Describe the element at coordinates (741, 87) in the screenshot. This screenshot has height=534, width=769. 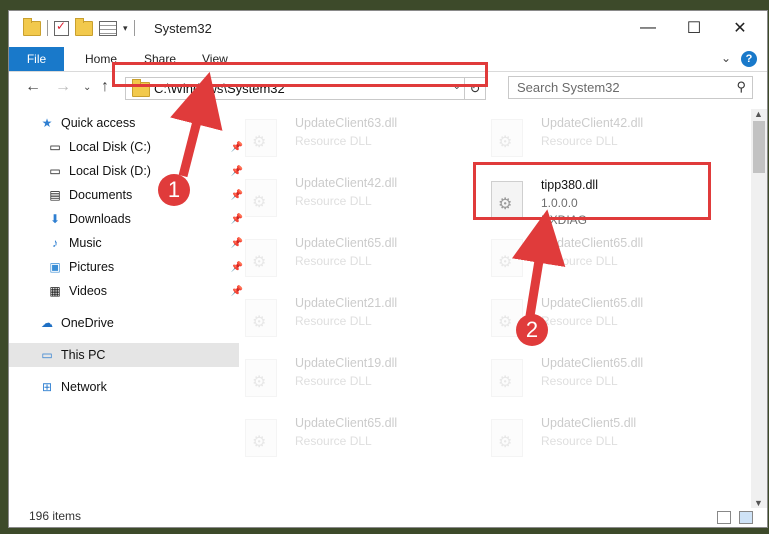
I see `search-icon: ⚲` at that location.